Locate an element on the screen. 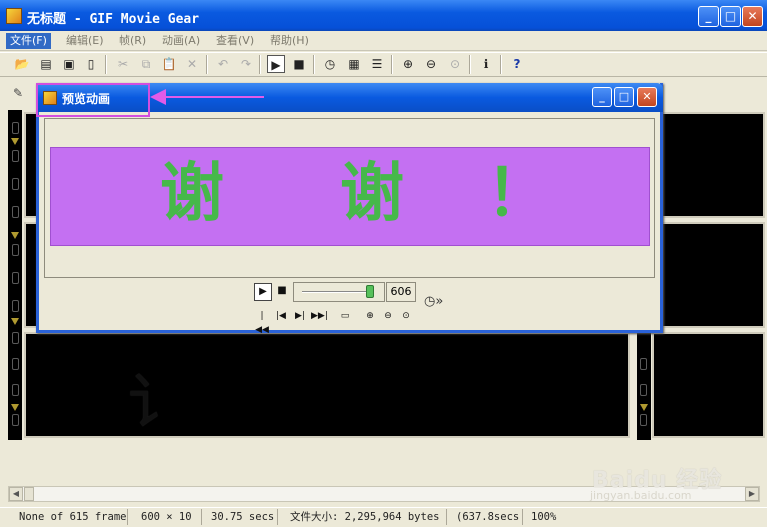  speed-slider-thumb is located at coordinates (370, 291).